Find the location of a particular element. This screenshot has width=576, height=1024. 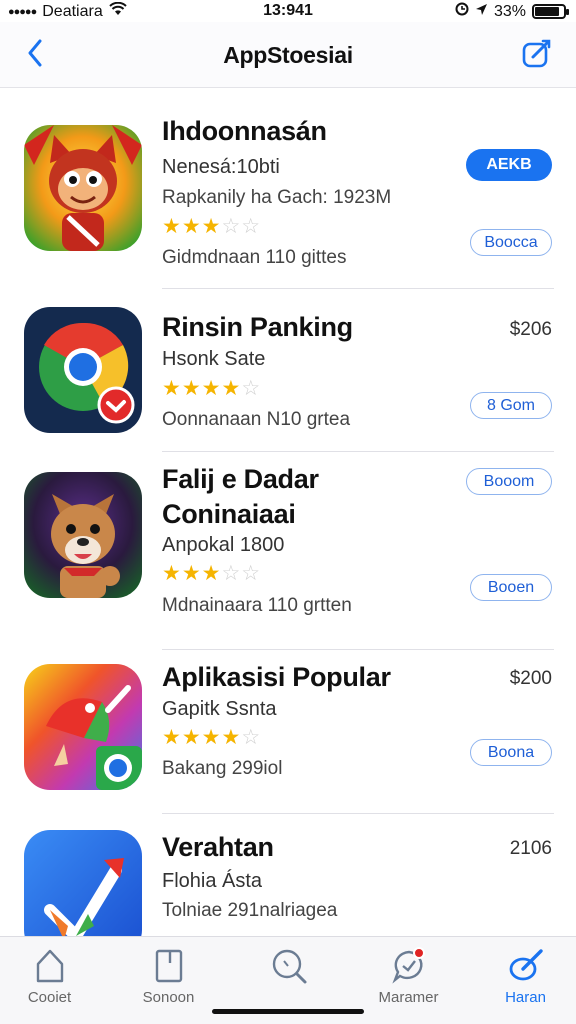

app-subtitle: Hsonk Sate is located at coordinates (214, 359).